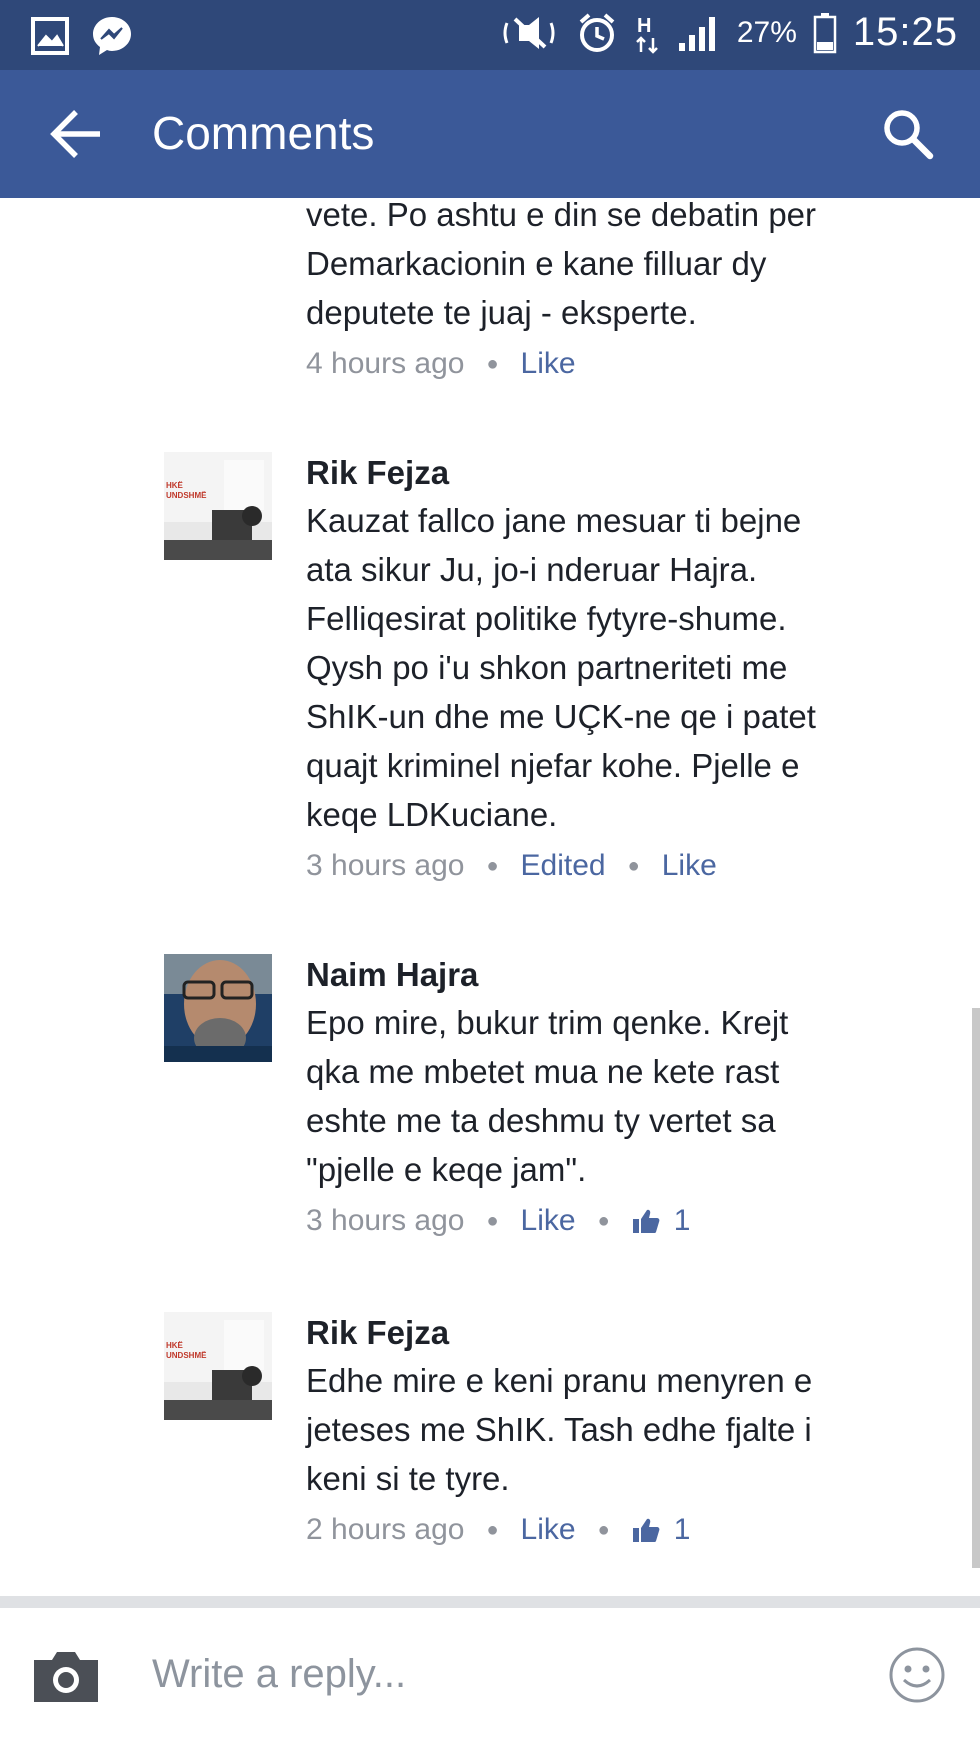 The image size is (980, 1742). Describe the element at coordinates (385, 363) in the screenshot. I see `comment-time: 4 hours ago` at that location.